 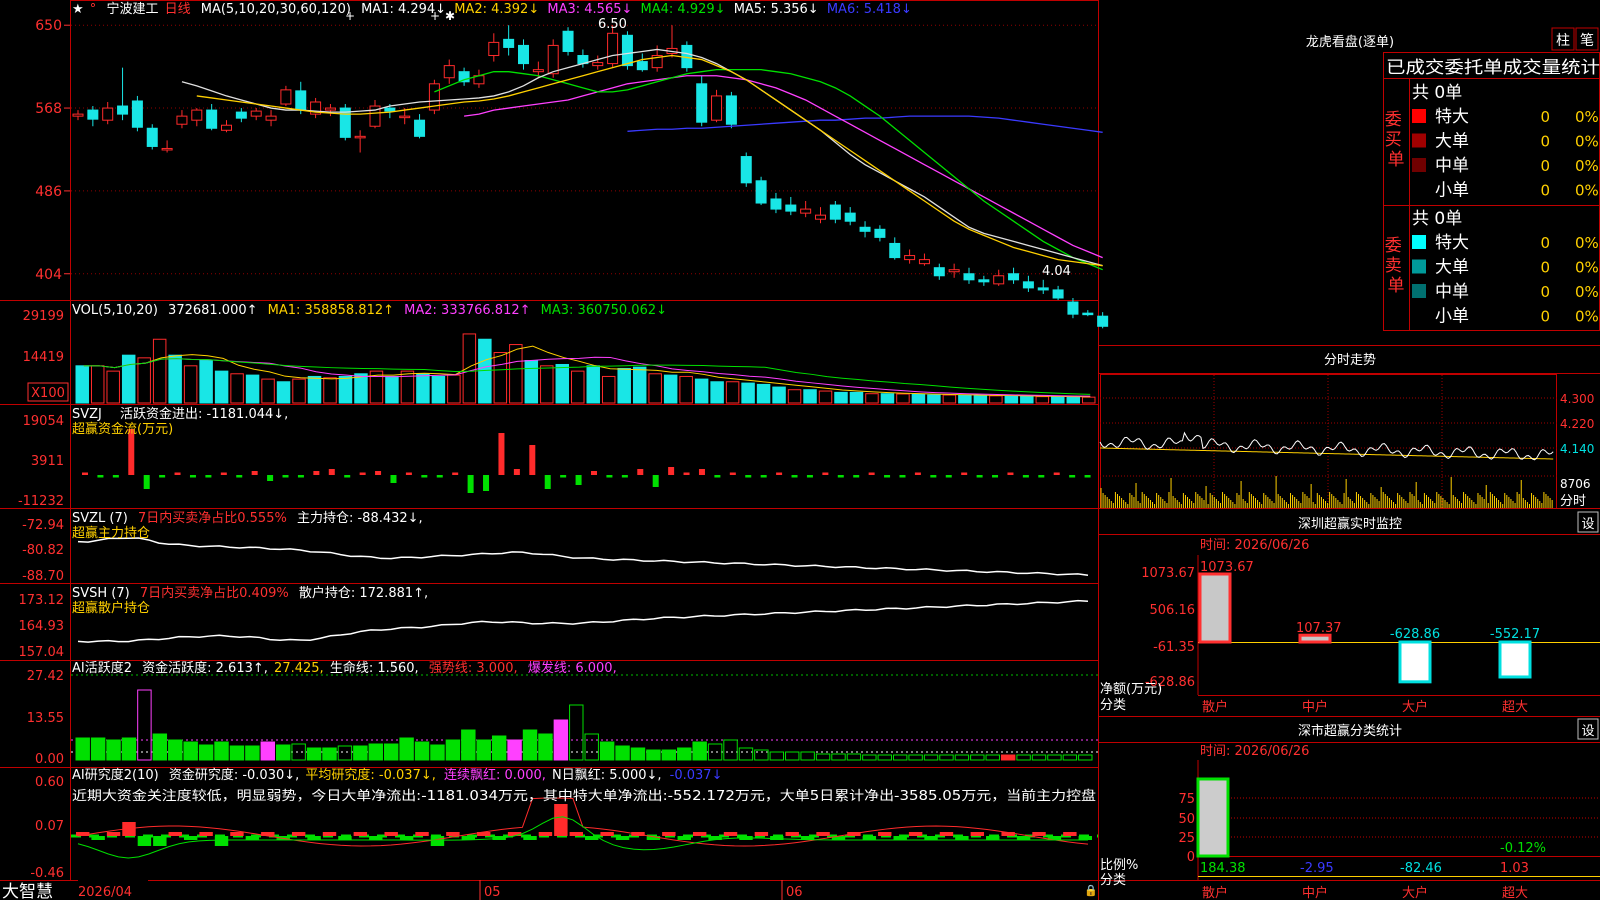 I want to click on sz-monitor-bar, so click(x=1415, y=662).